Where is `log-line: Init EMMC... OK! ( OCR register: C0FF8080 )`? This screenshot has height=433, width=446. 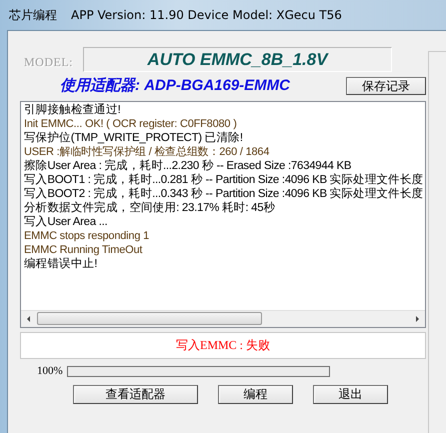
log-line: Init EMMC... OK! ( OCR register: C0FF8080 ) is located at coordinates (131, 124).